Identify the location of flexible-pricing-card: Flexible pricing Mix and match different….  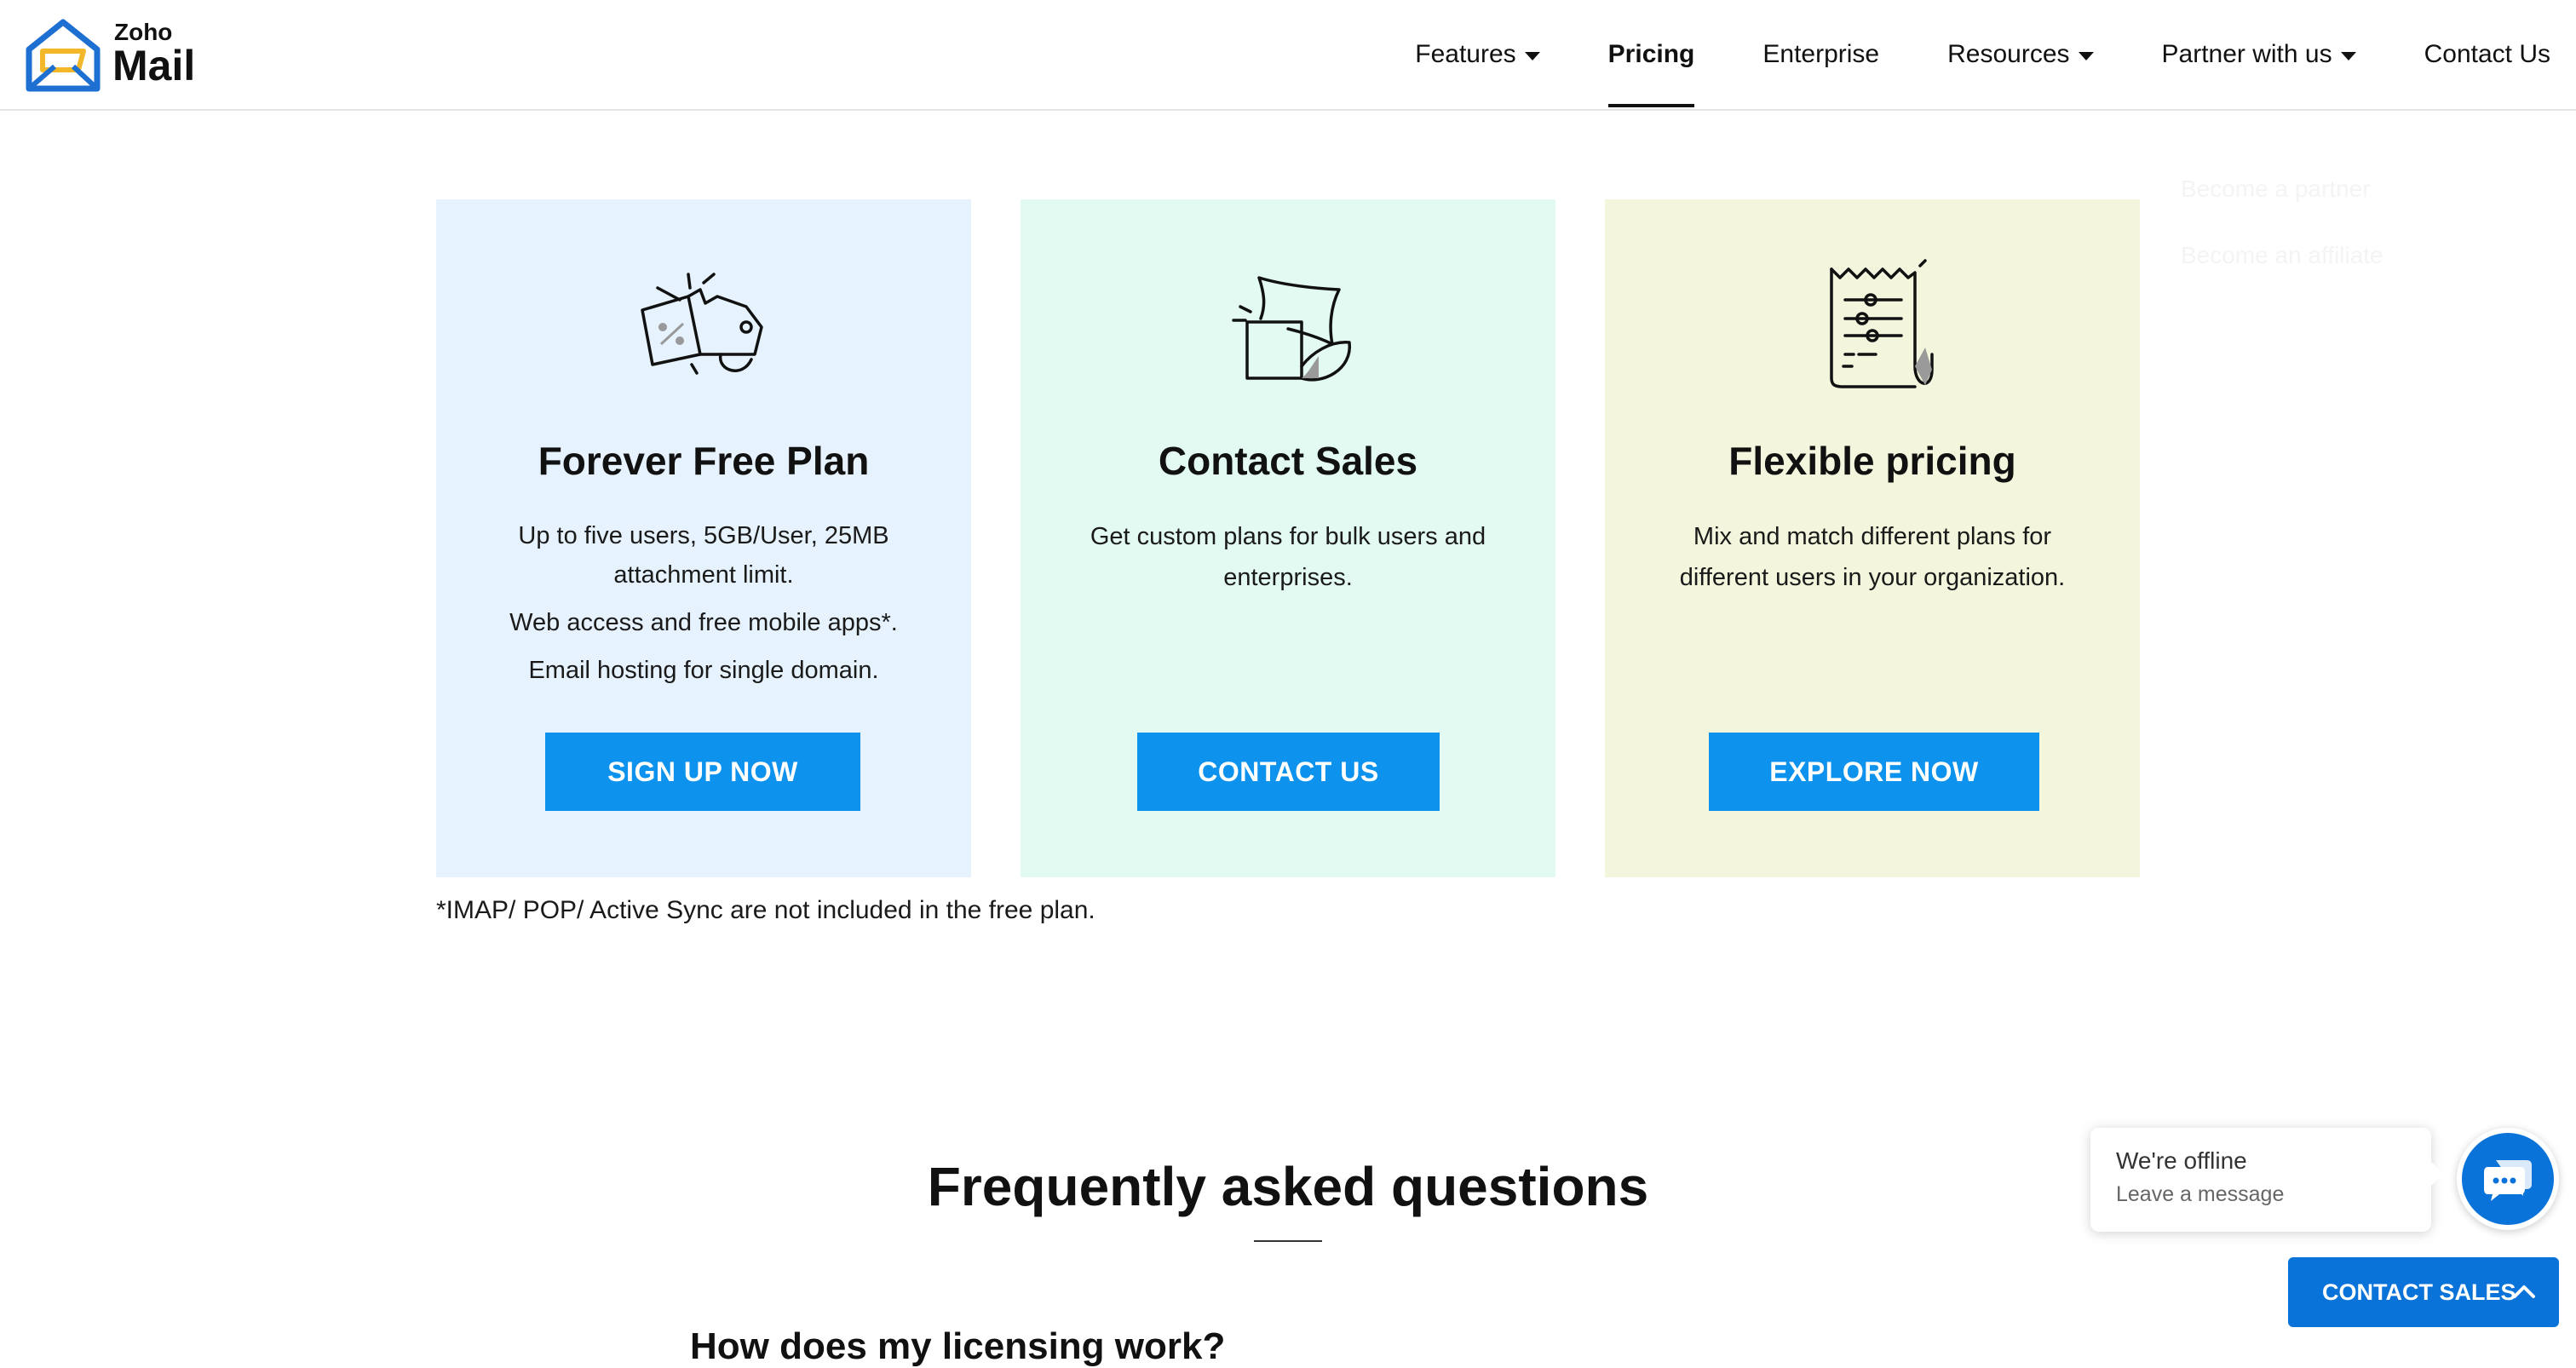
(1872, 538).